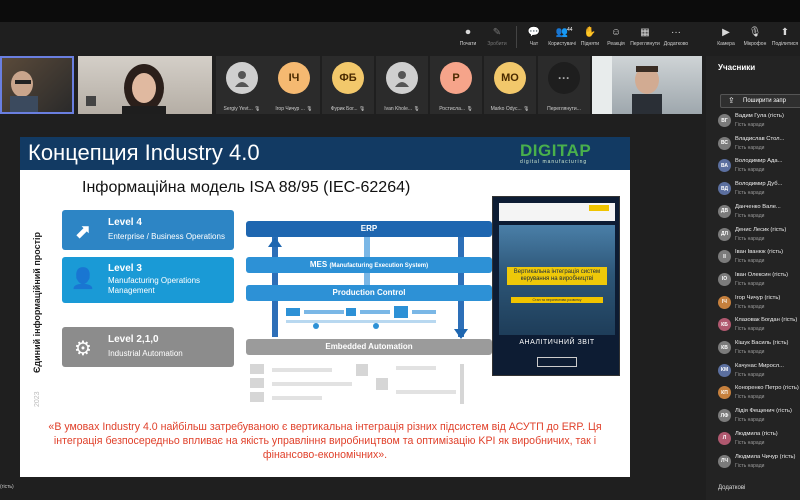 Image resolution: width=800 pixels, height=500 pixels. I want to click on participant-name: Людмила (гість), so click(756, 433).